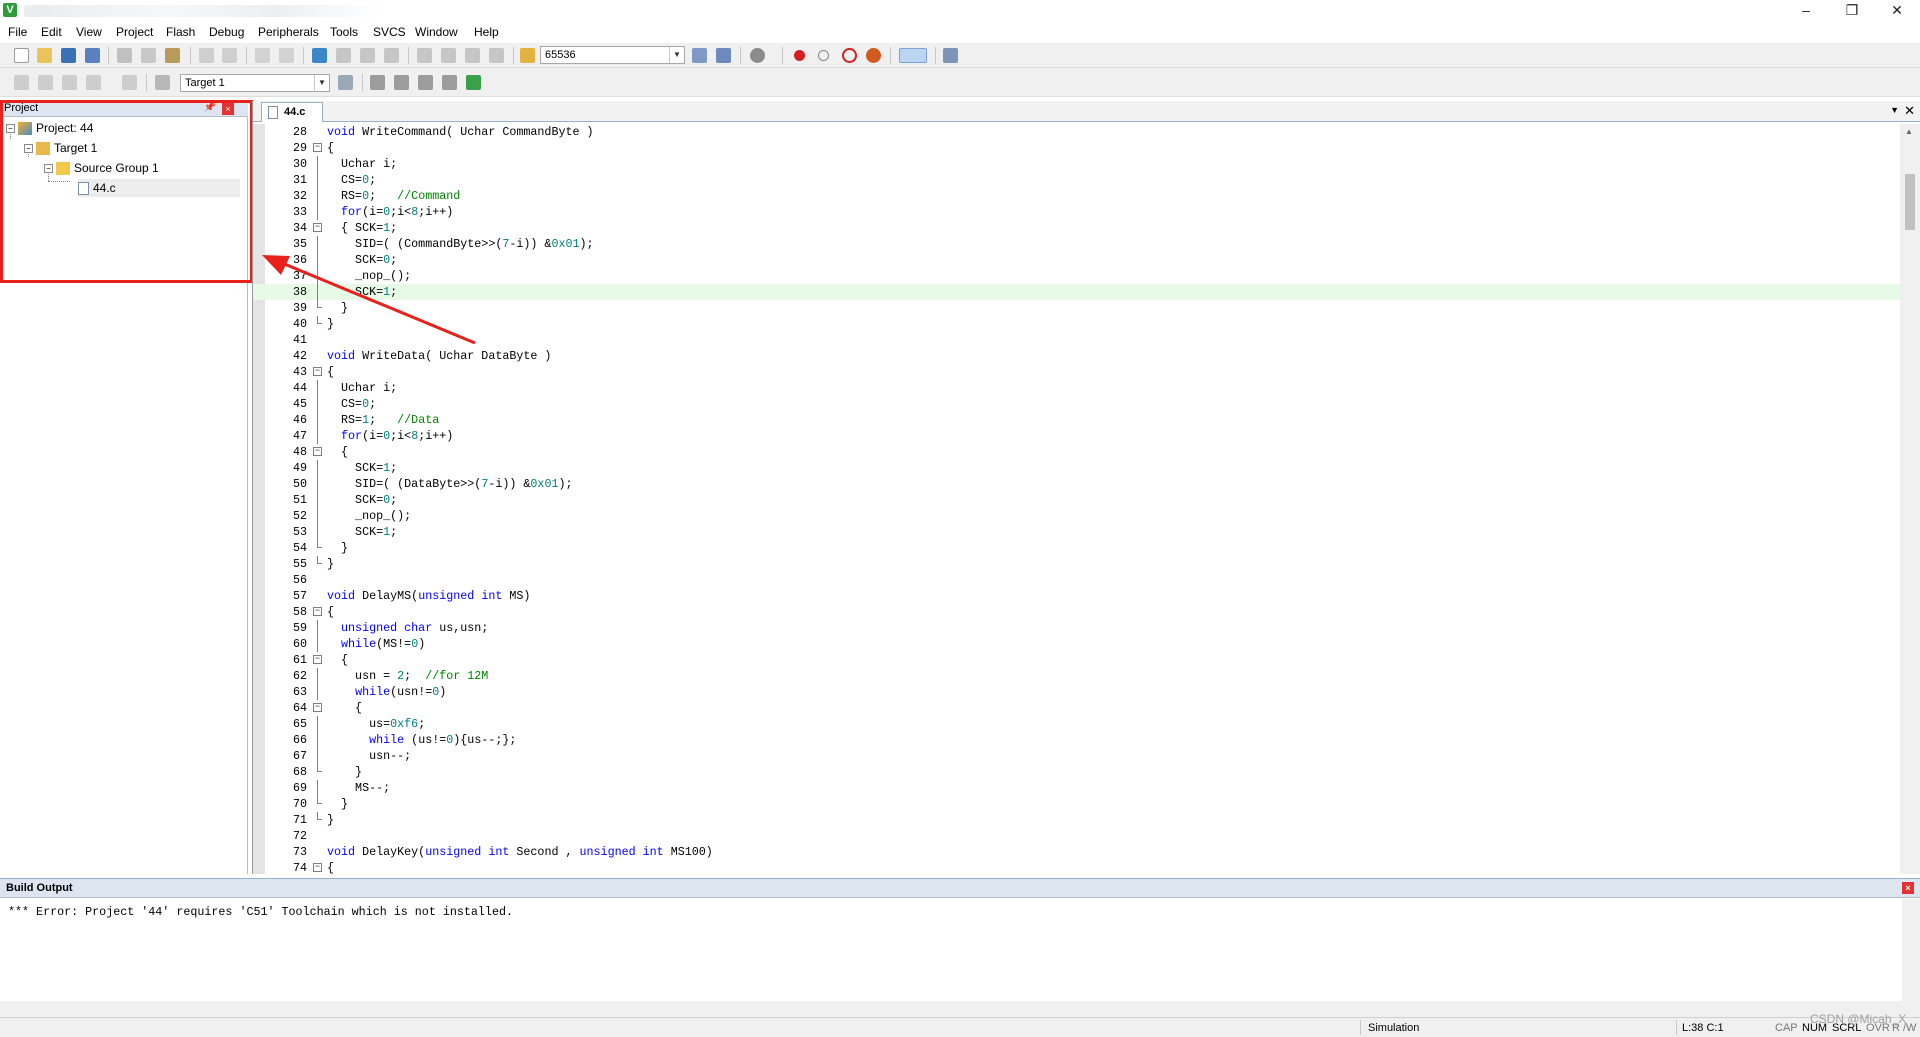 The width and height of the screenshot is (1920, 1037). Describe the element at coordinates (913, 55) in the screenshot. I see `window-layout-icon` at that location.